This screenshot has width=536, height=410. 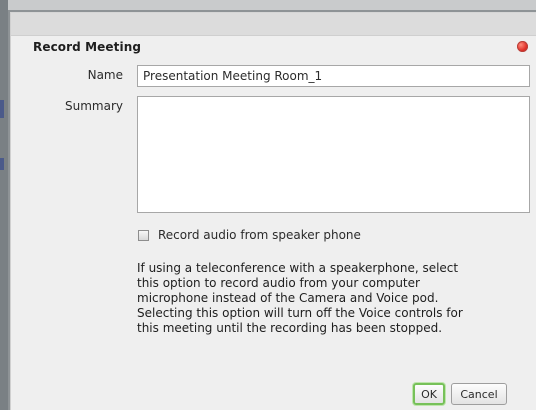 What do you see at coordinates (94, 106) in the screenshot?
I see `summary-label: Summary` at bounding box center [94, 106].